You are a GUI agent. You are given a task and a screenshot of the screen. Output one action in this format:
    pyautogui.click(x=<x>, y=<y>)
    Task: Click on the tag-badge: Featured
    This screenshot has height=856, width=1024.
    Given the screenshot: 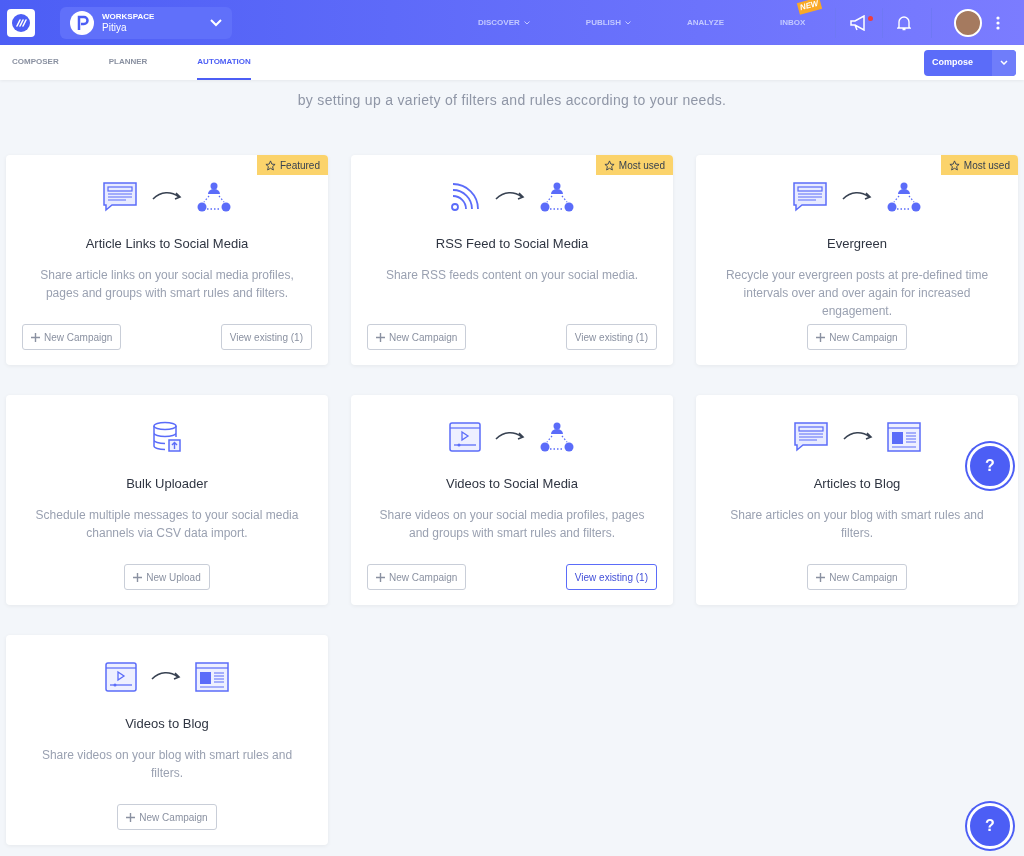 What is the action you would take?
    pyautogui.click(x=292, y=165)
    